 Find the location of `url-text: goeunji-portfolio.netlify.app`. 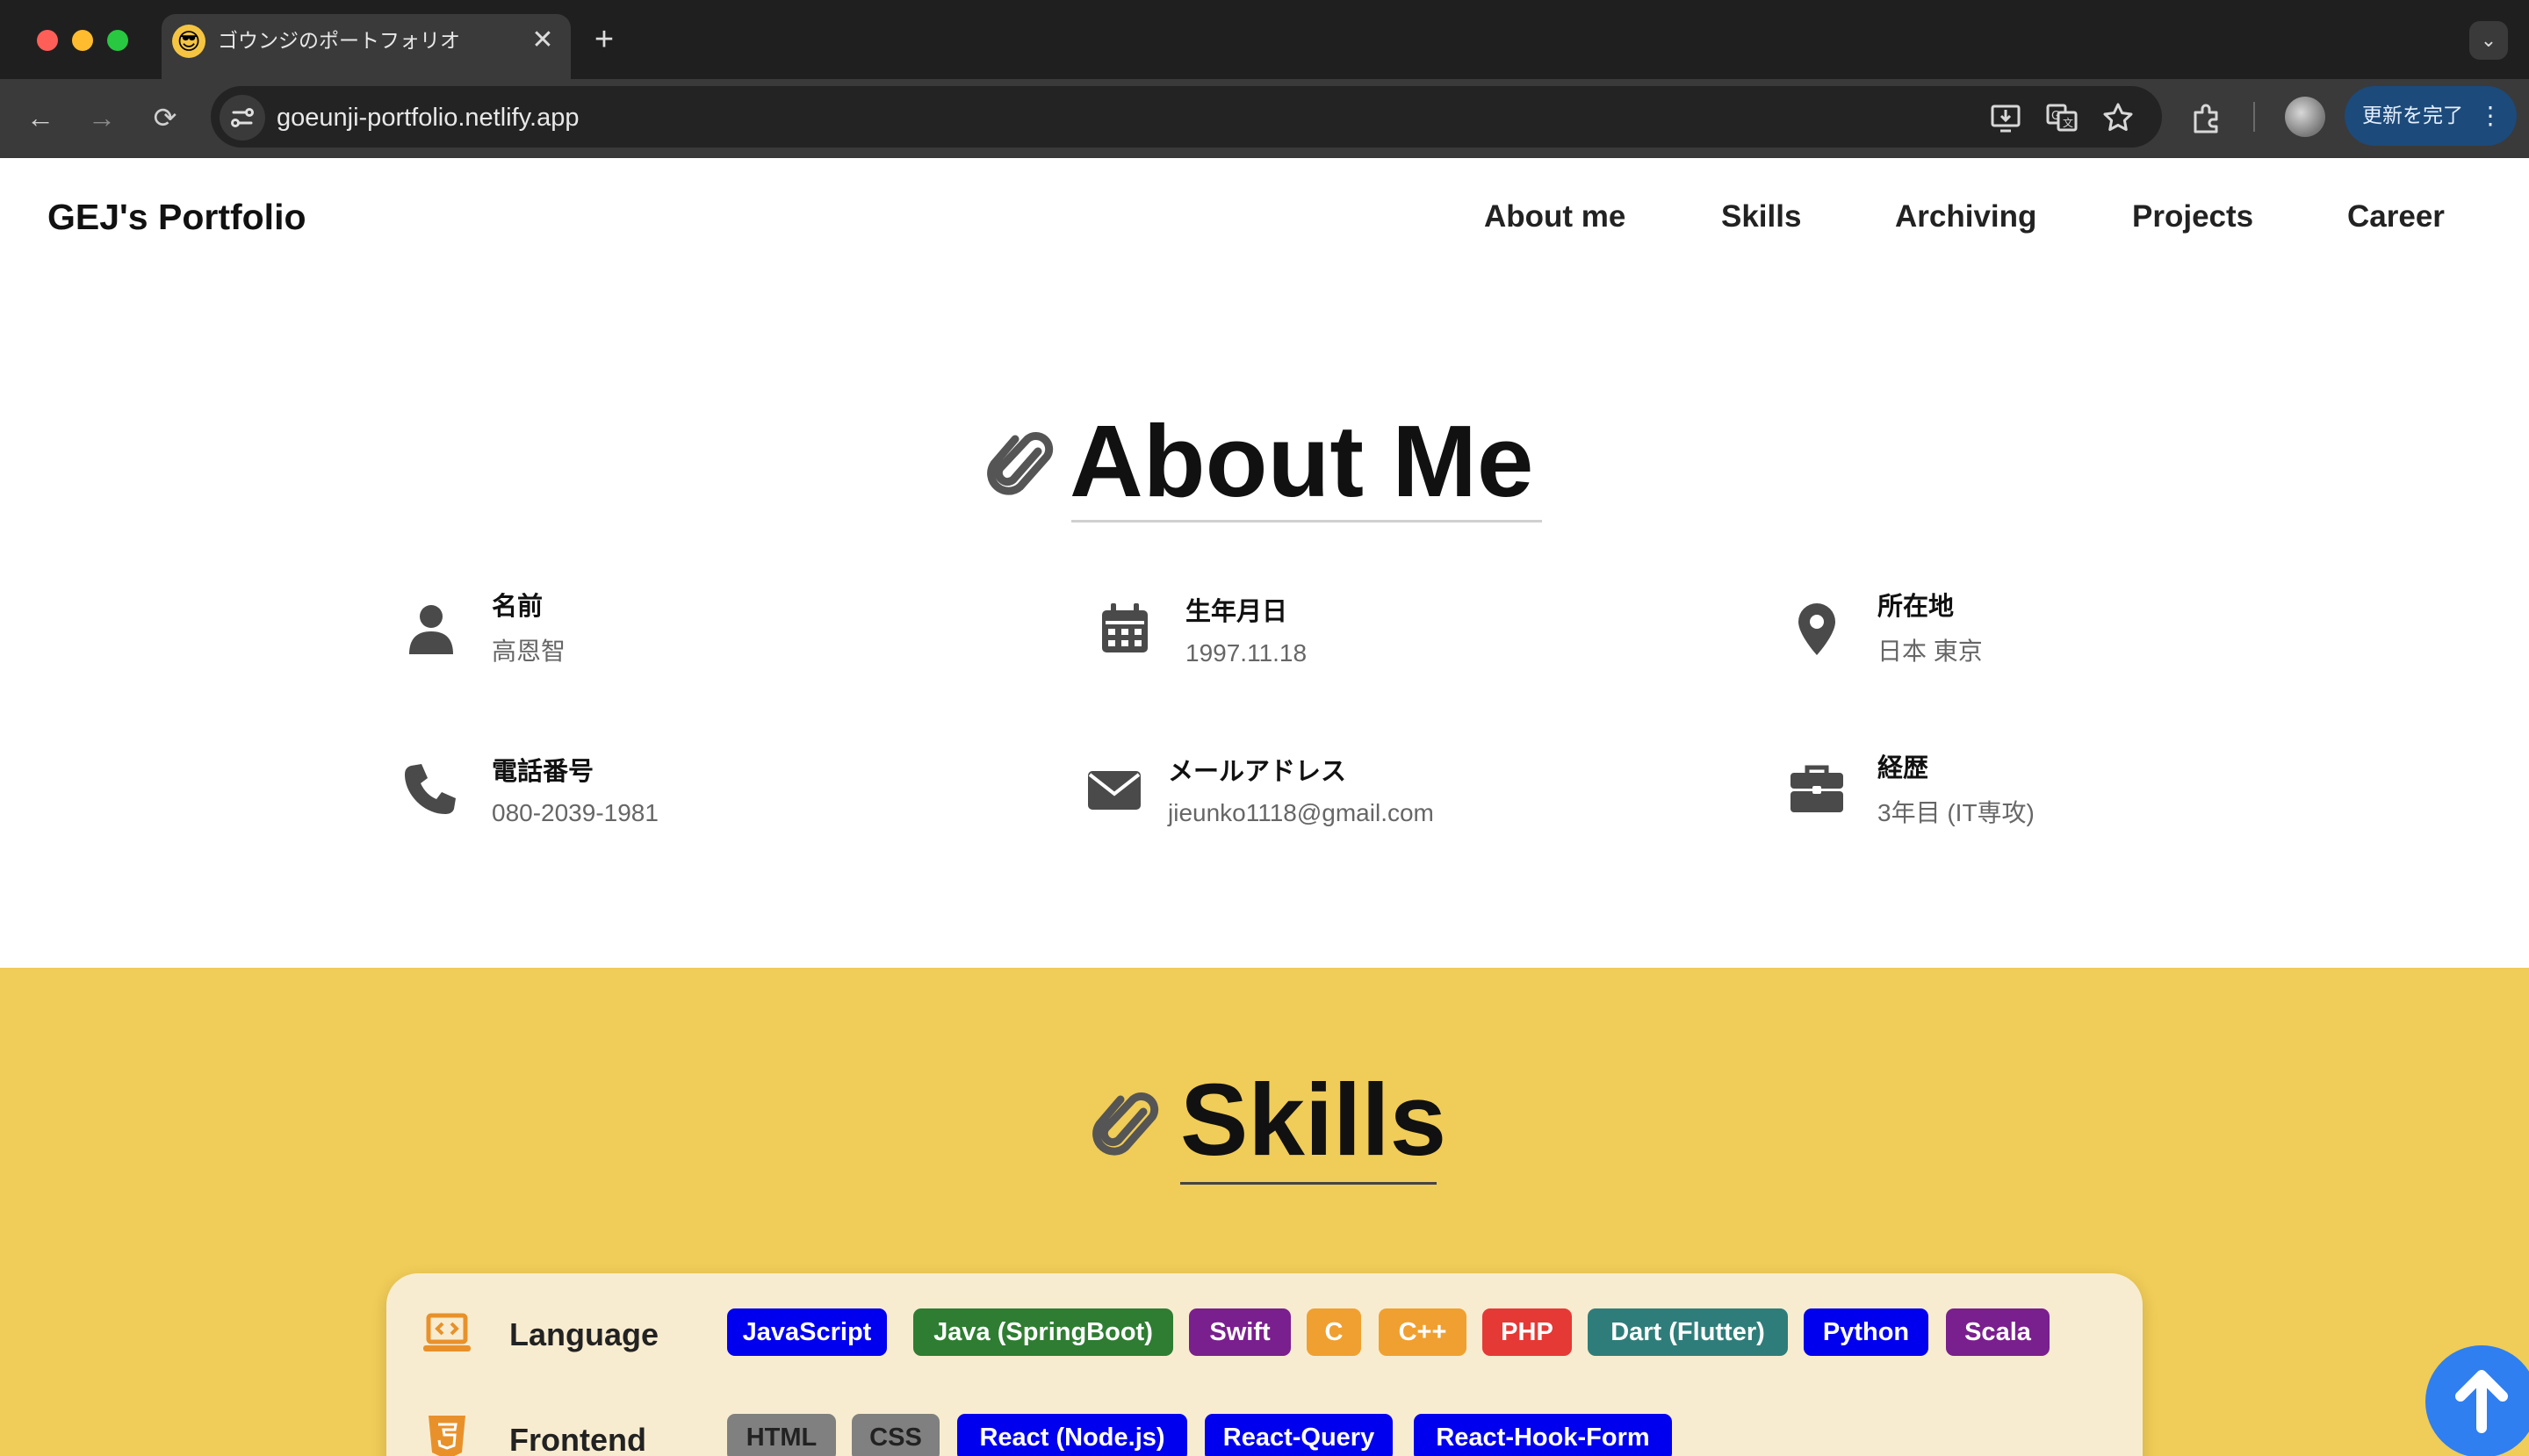

url-text: goeunji-portfolio.netlify.app is located at coordinates (428, 117).